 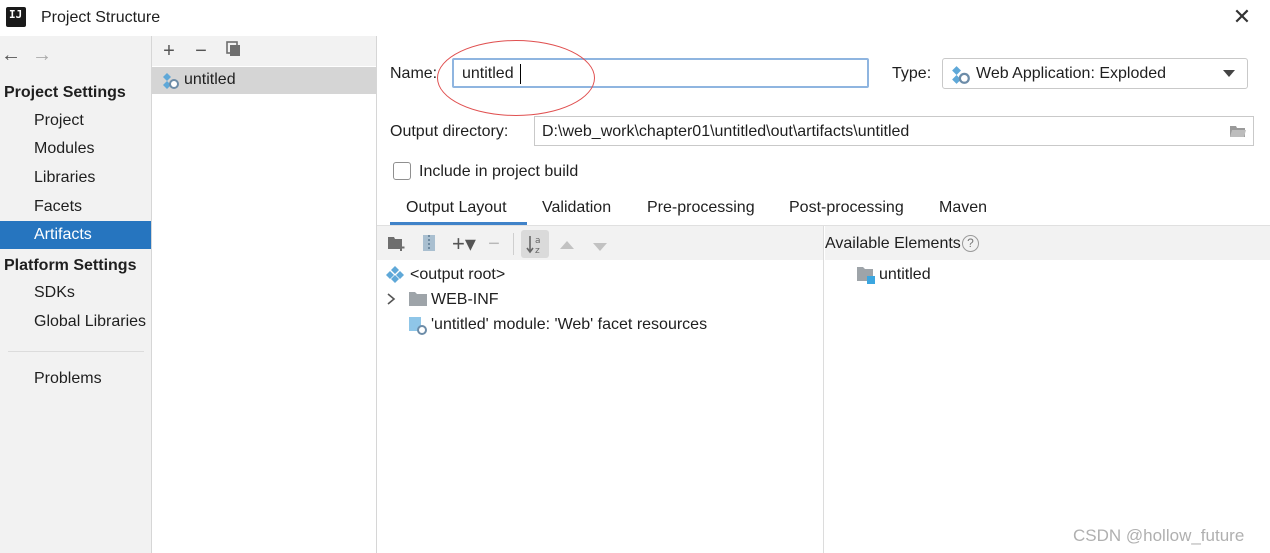 What do you see at coordinates (912, 73) in the screenshot?
I see `type-label: Type:` at bounding box center [912, 73].